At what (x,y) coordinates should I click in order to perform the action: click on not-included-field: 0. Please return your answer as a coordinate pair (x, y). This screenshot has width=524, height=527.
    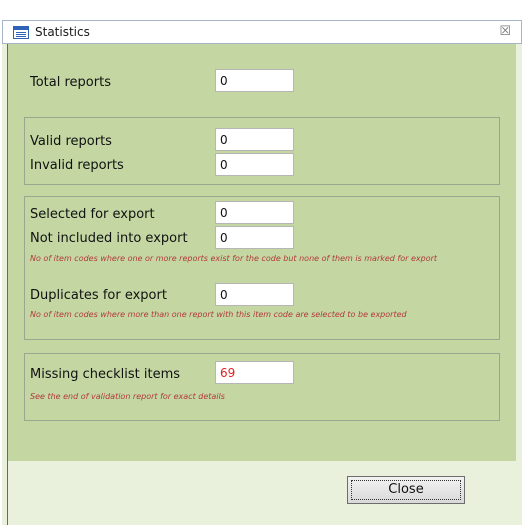
    Looking at the image, I should click on (254, 237).